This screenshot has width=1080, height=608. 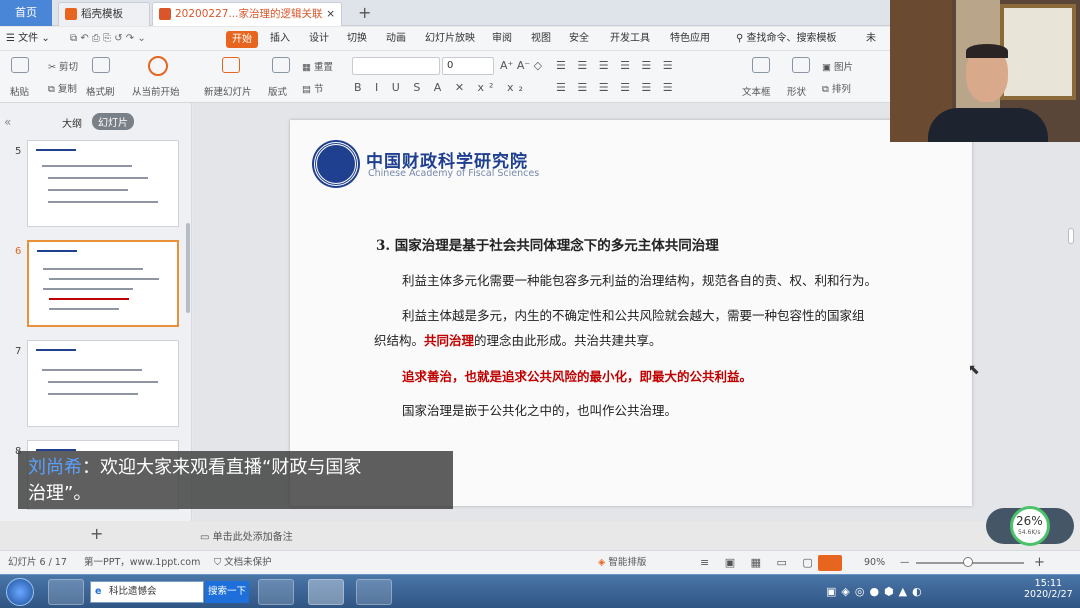 What do you see at coordinates (71, 14) in the screenshot?
I see `template-icon` at bounding box center [71, 14].